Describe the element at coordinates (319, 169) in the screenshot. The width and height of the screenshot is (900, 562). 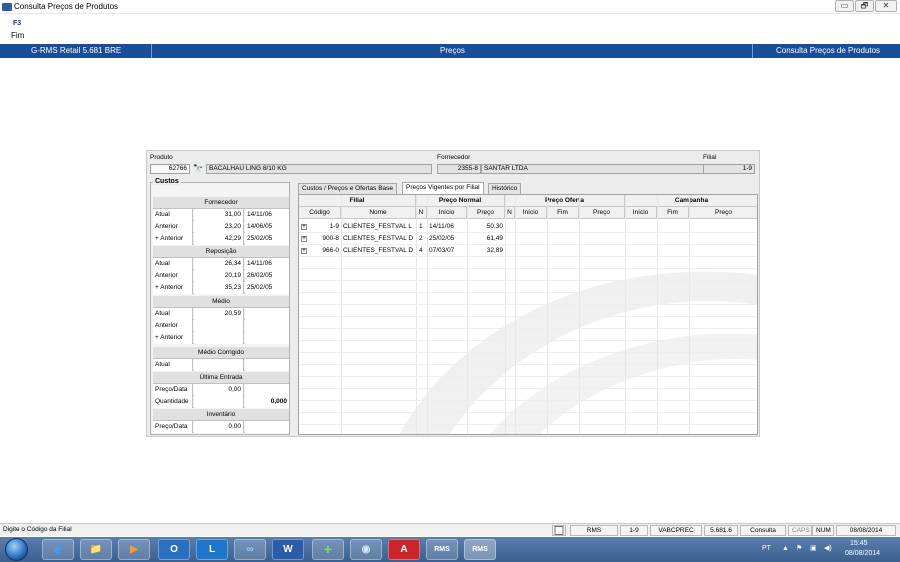
I see `produto-name-field: BACALHAU LING 8/10 KG` at that location.